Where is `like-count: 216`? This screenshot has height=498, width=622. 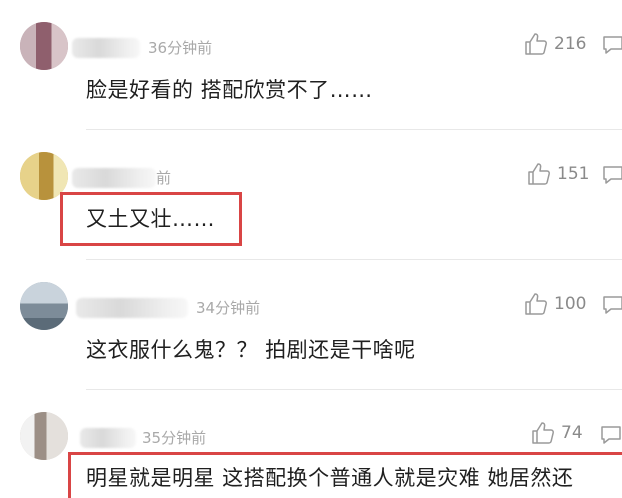 like-count: 216 is located at coordinates (570, 44).